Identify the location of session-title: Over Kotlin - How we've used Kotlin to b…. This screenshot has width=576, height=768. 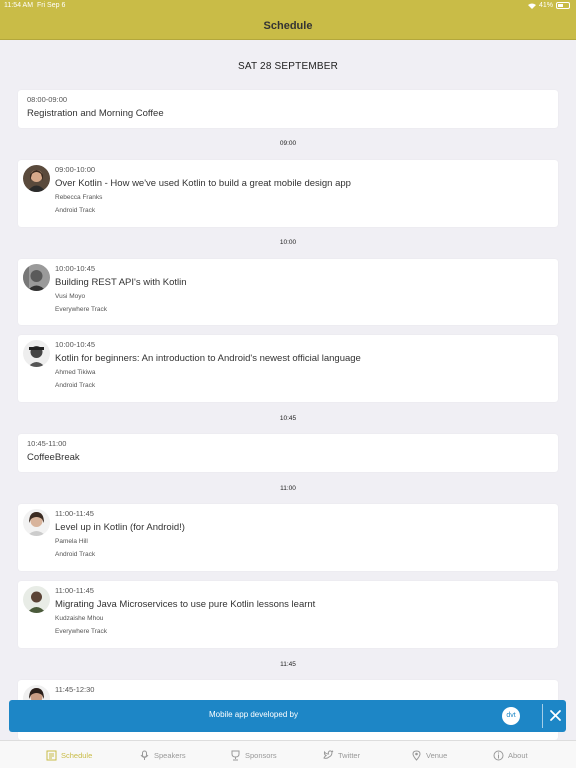
(203, 183).